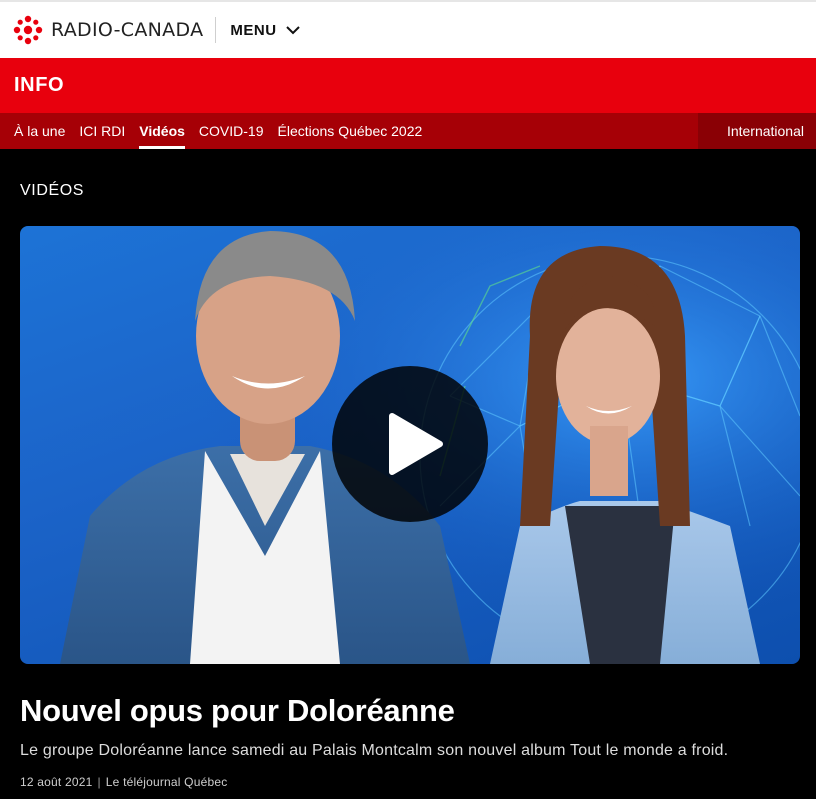 The image size is (816, 799). Describe the element at coordinates (162, 131) in the screenshot. I see `nav-item-videos: Vidéos` at that location.